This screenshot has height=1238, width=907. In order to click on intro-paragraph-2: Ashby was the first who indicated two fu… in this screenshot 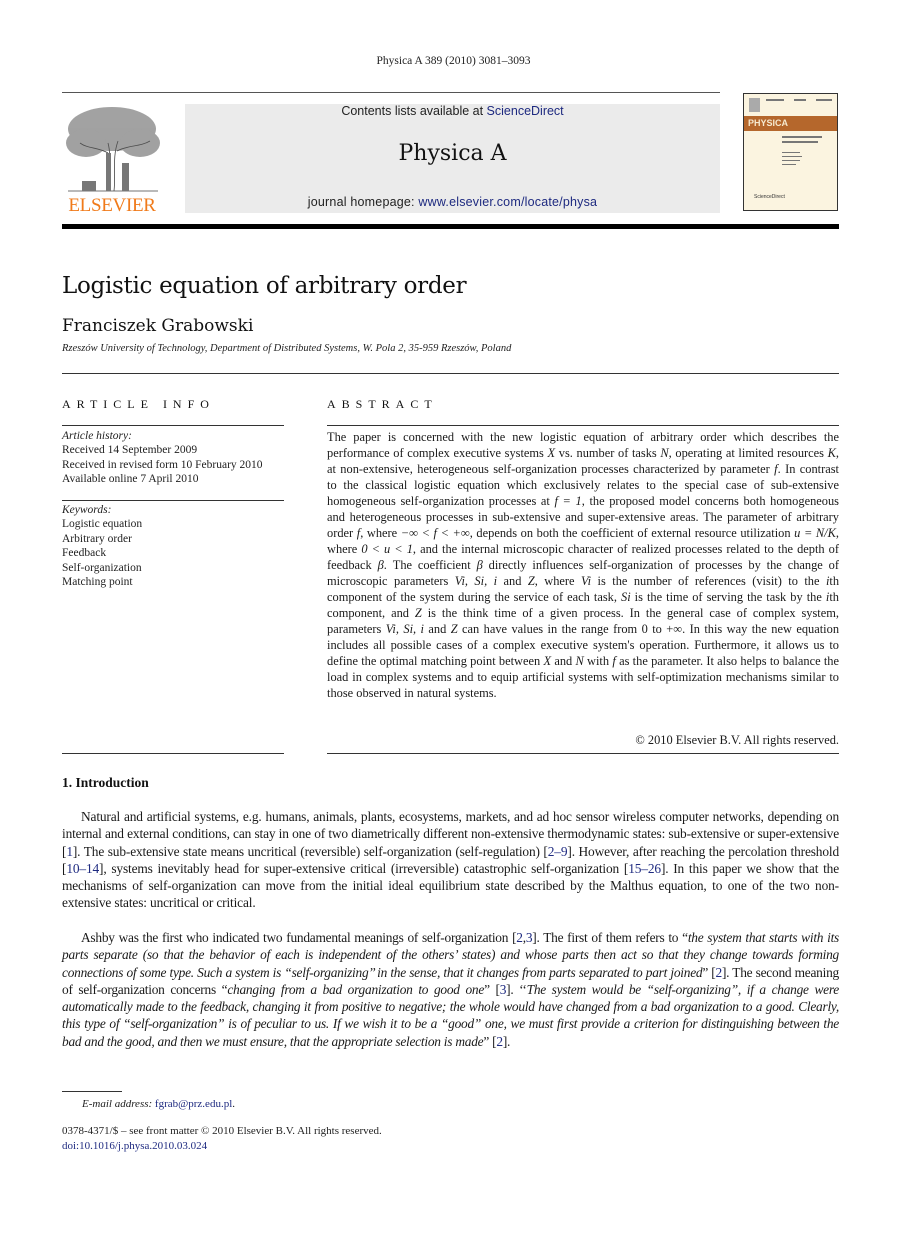, I will do `click(450, 989)`.